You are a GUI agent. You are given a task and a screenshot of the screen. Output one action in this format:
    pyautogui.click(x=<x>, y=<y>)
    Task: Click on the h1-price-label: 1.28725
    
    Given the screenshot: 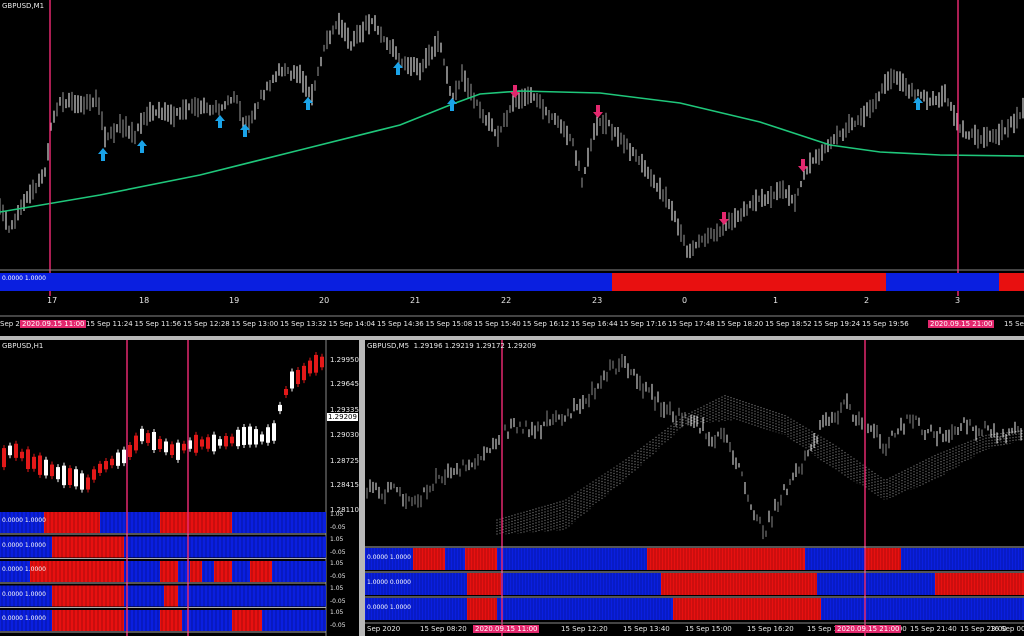 What is the action you would take?
    pyautogui.click(x=344, y=461)
    